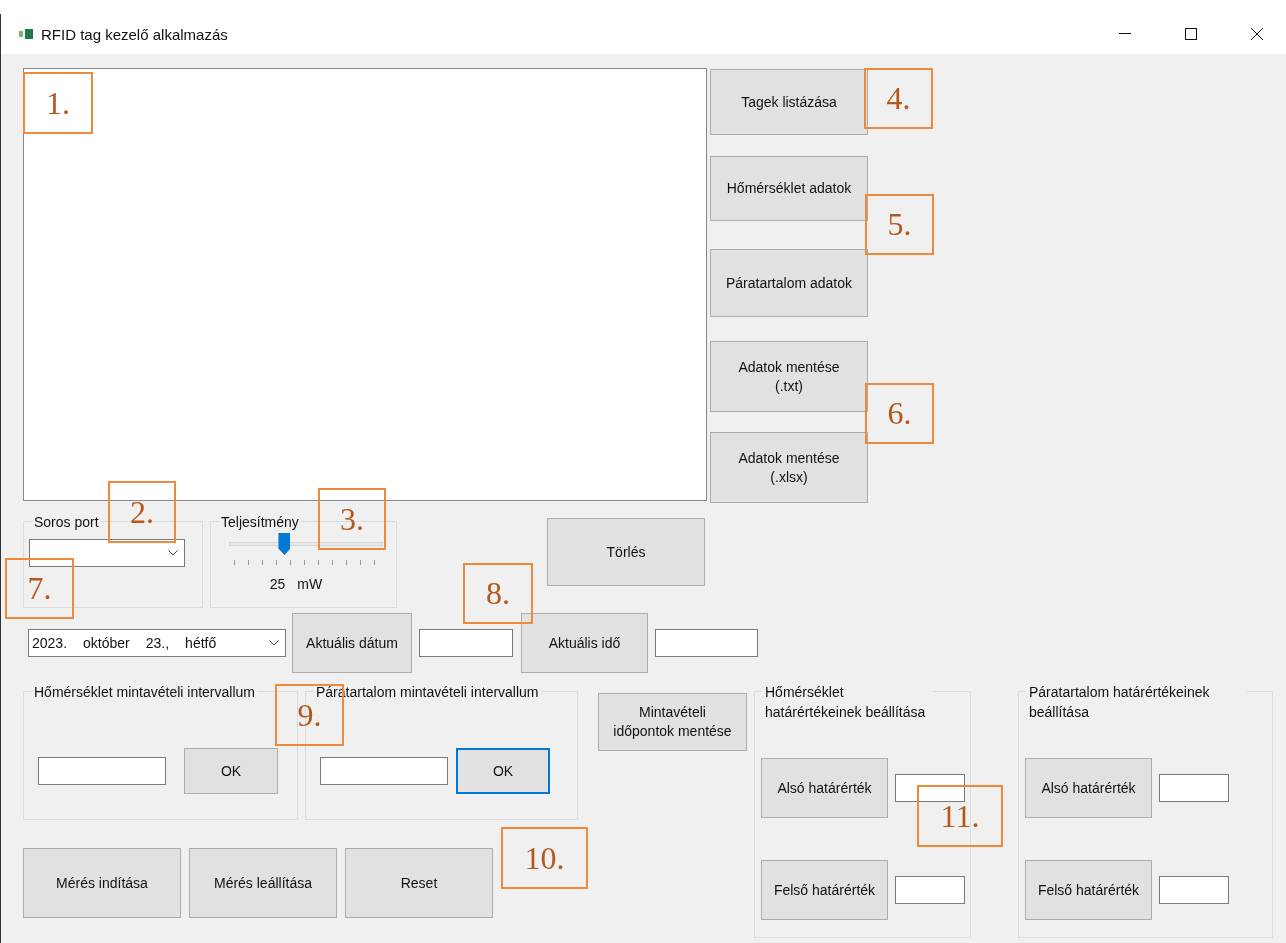 The image size is (1286, 943). I want to click on maximize-icon, so click(1191, 34).